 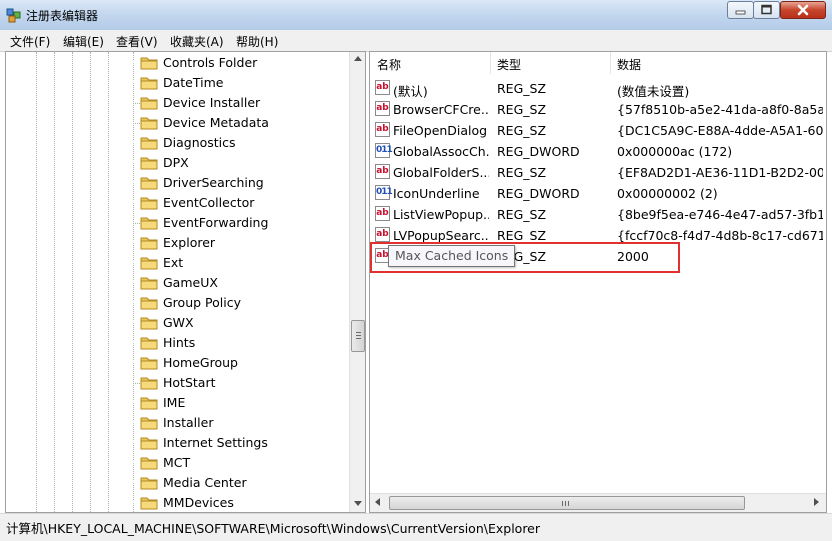 I want to click on tree-item: DriverSearching, so click(x=178, y=183).